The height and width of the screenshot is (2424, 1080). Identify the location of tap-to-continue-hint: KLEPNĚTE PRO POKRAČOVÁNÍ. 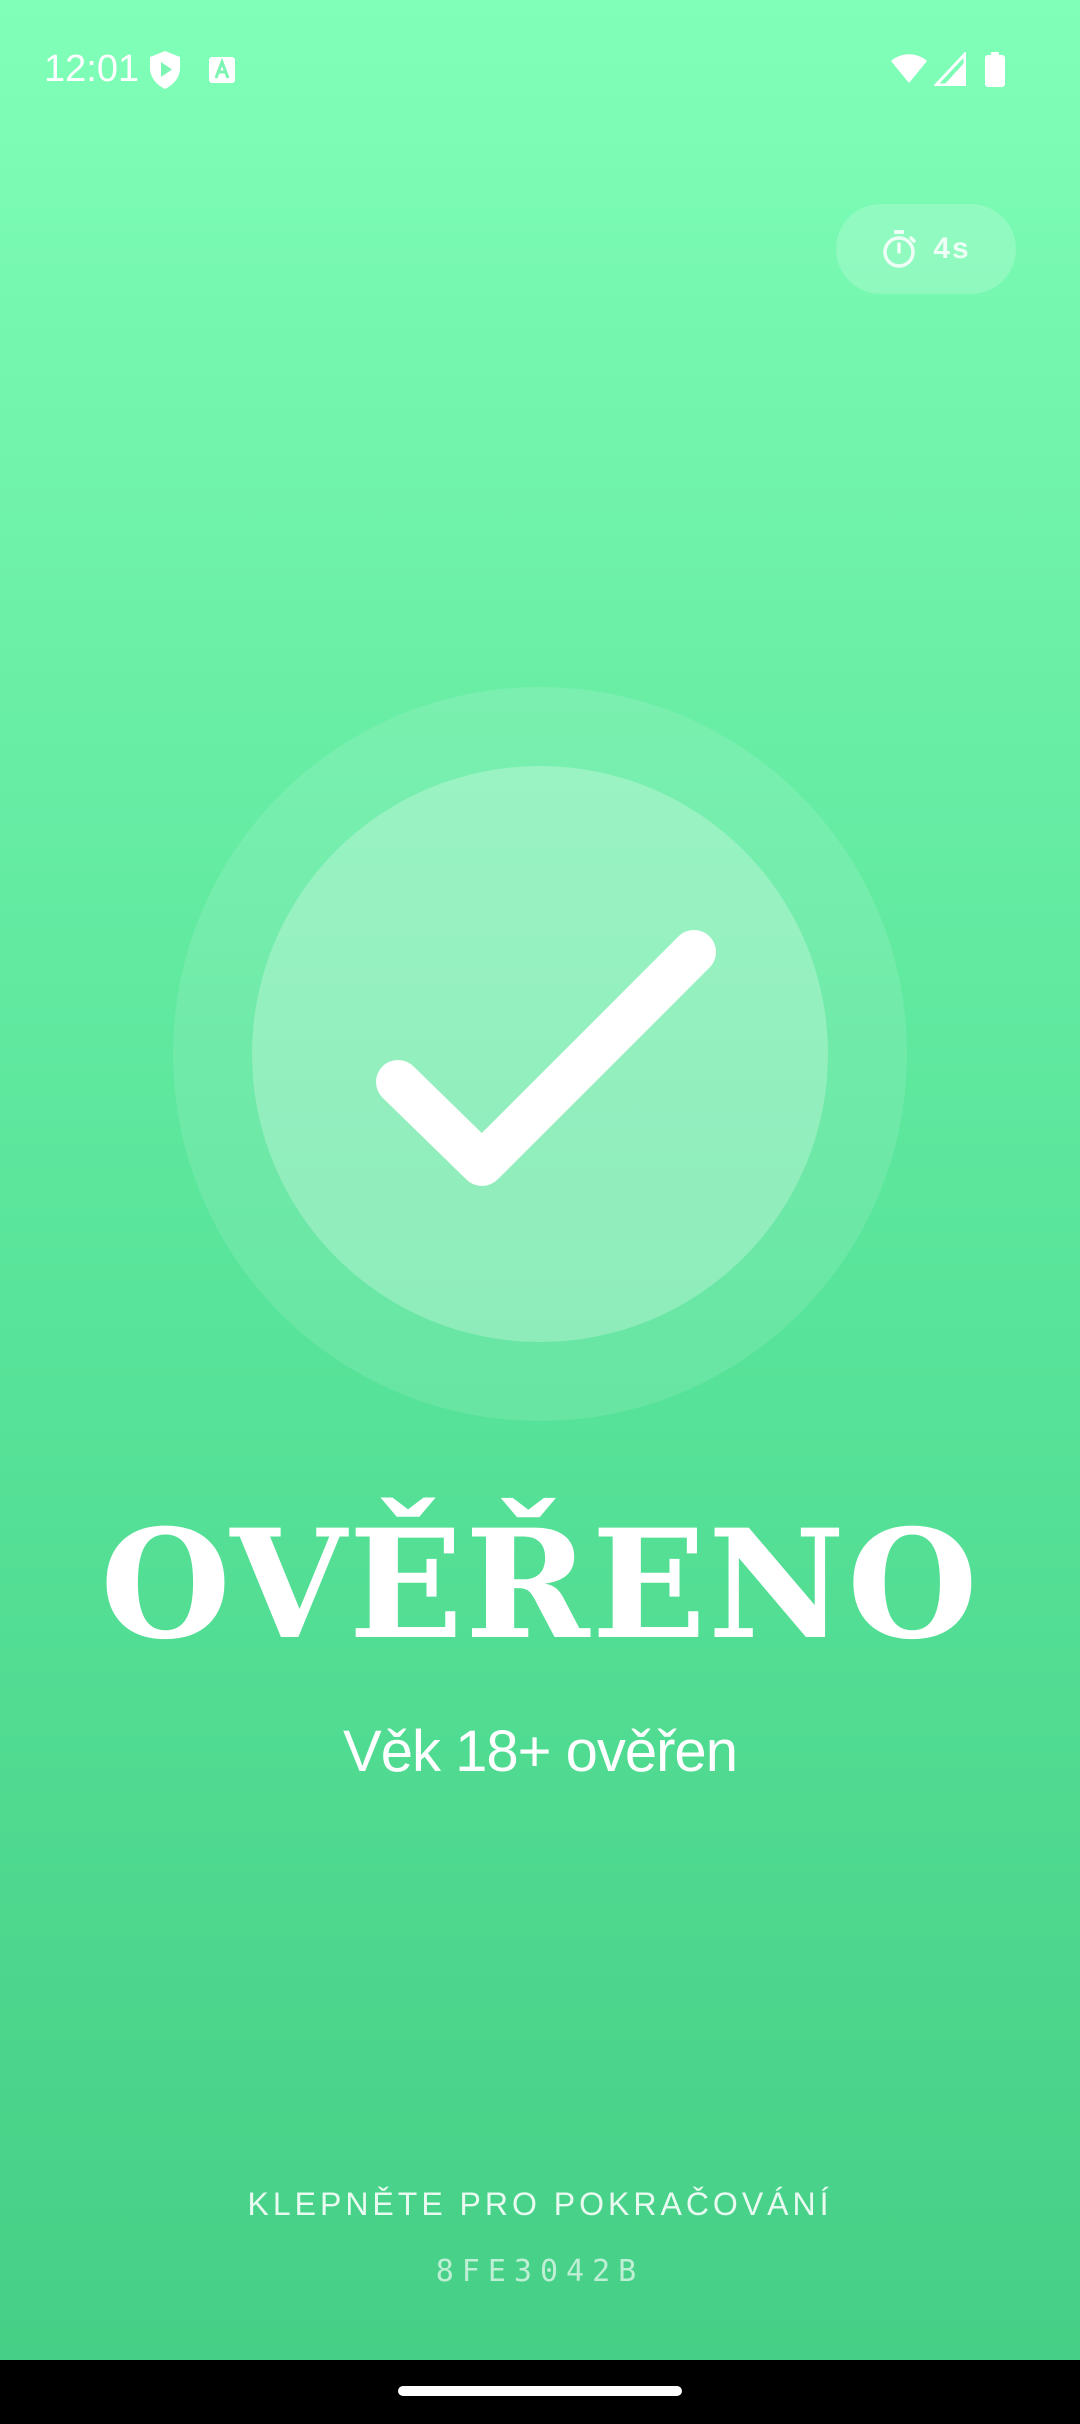
(540, 2204).